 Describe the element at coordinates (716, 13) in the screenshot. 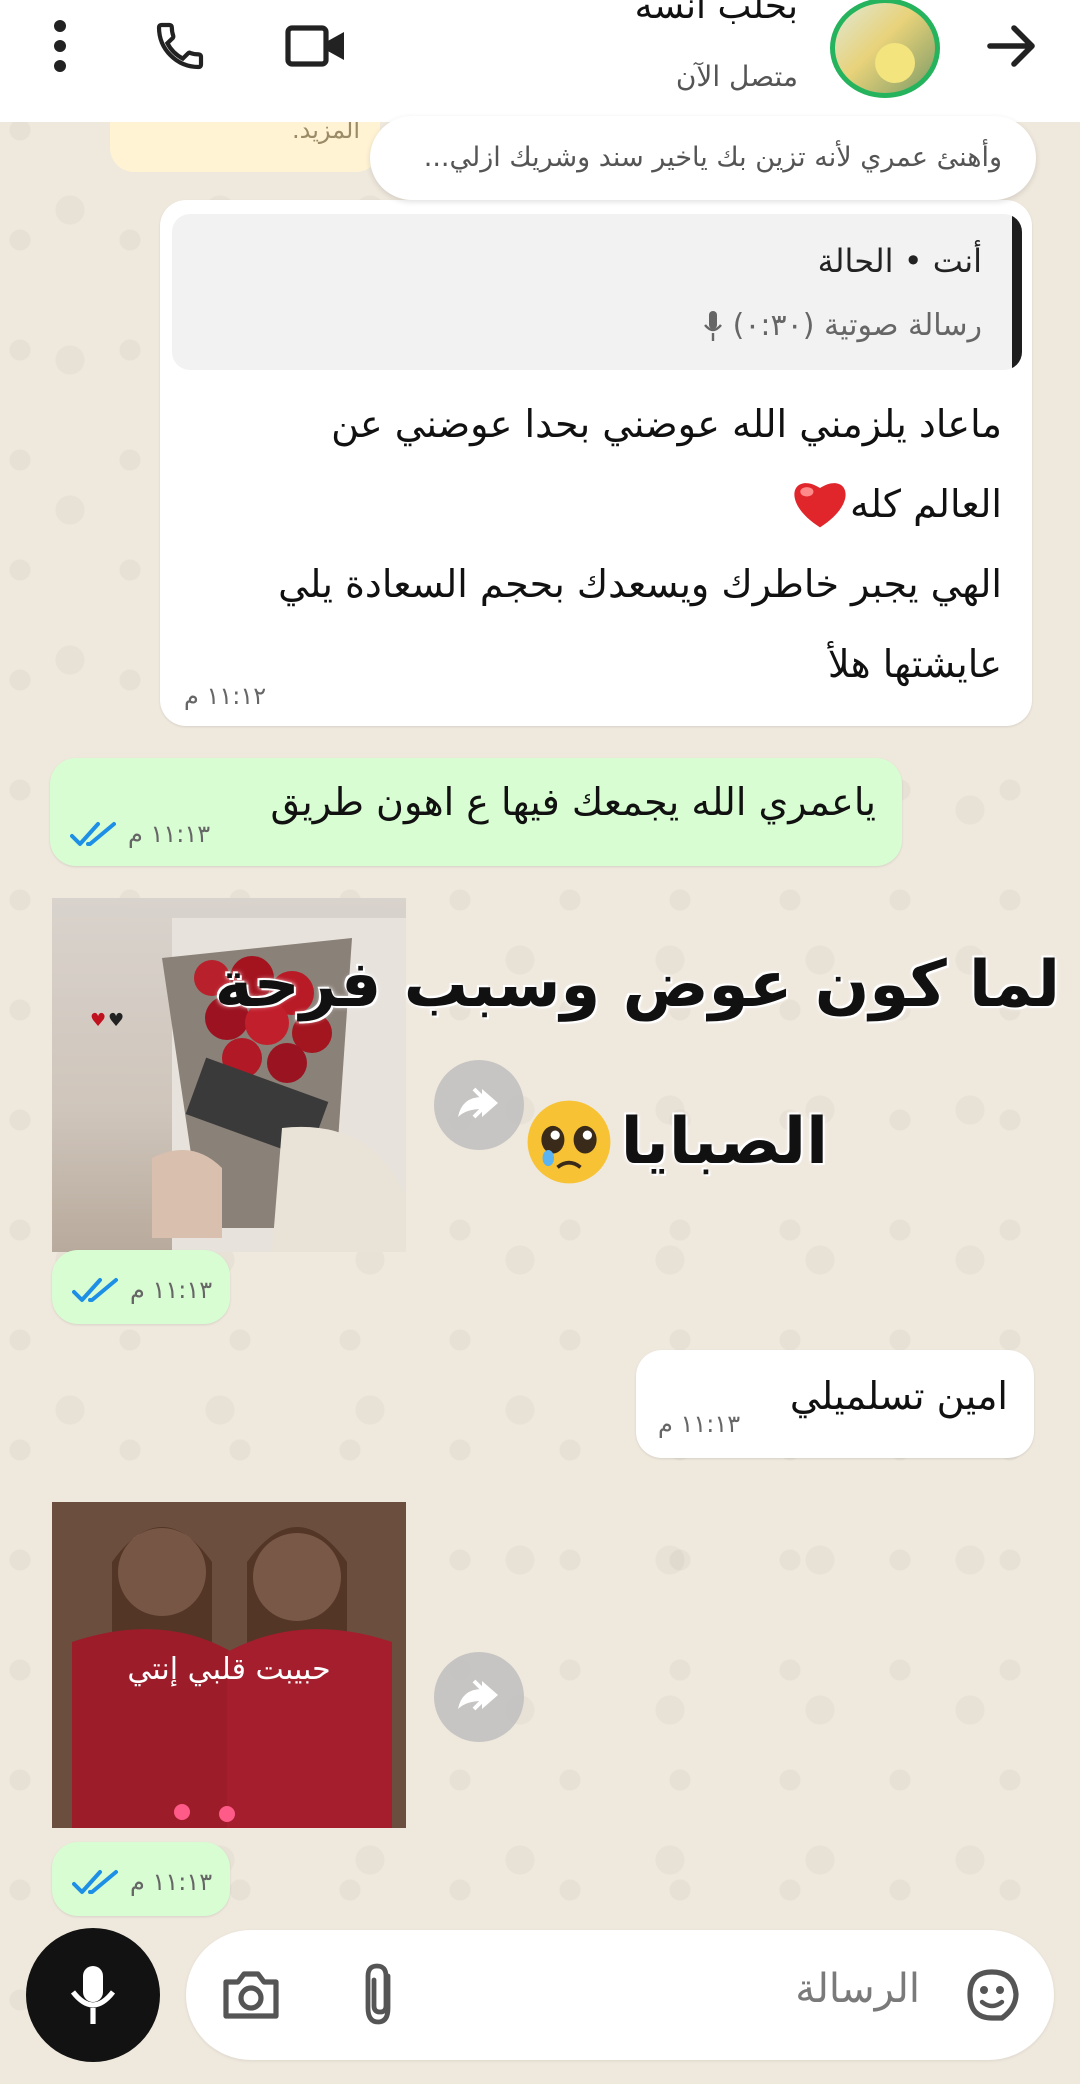

I see `contact-name: بحلب انسه` at that location.